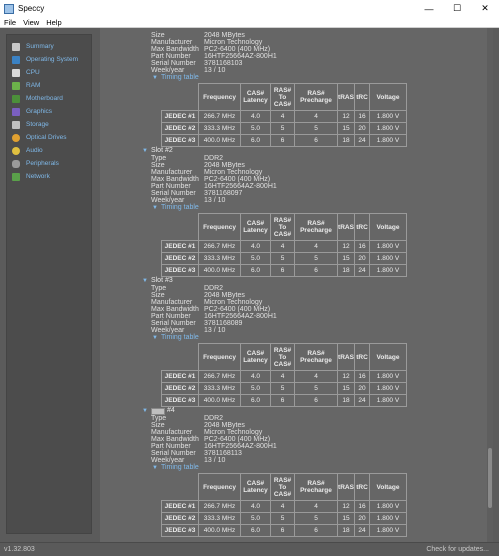 Image resolution: width=499 pixels, height=556 pixels. Describe the element at coordinates (16, 124) in the screenshot. I see `hard-drive-icon` at that location.